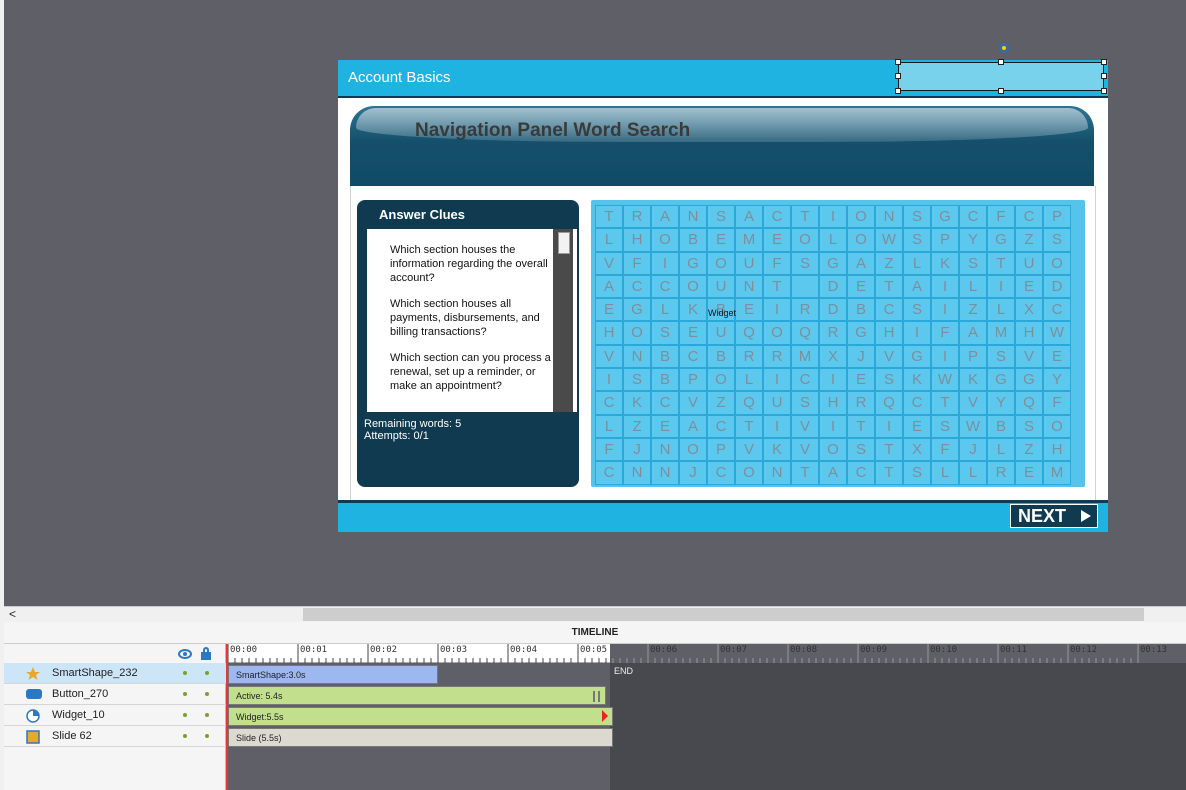 Image resolution: width=1186 pixels, height=790 pixels. I want to click on grid-cell: U, so click(721, 286).